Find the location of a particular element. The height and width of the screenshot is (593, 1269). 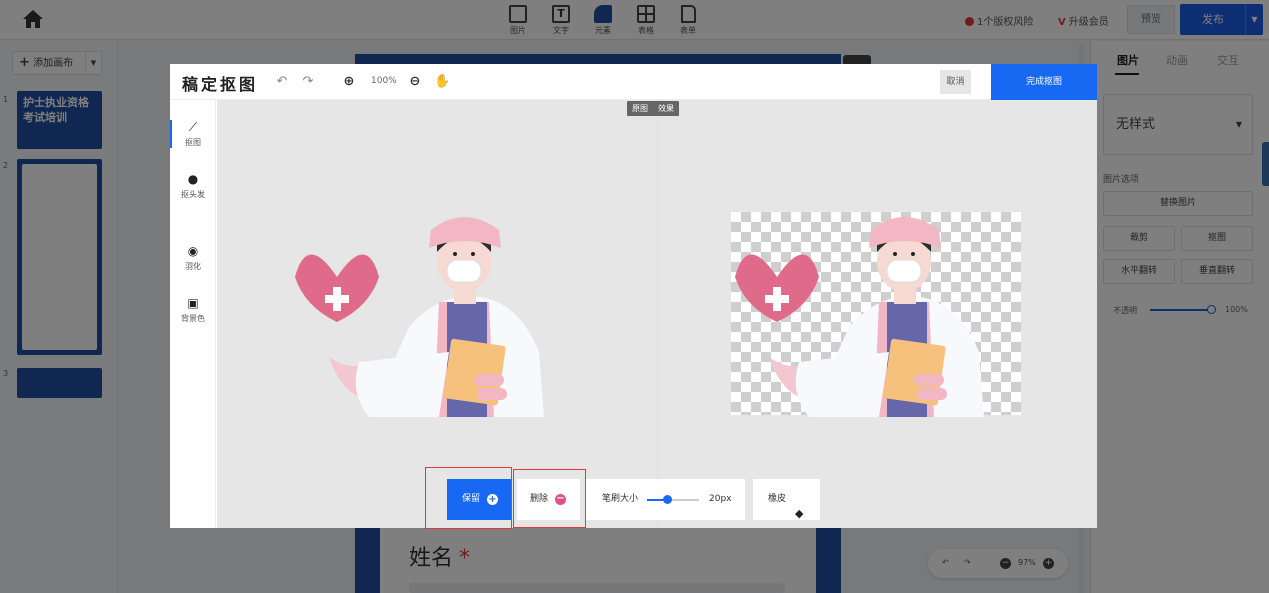

modal-header: 稿定抠图 ↶ ↷ ⊕ 100% ⊖ ✋ 取消 完成抠图 is located at coordinates (633, 82).